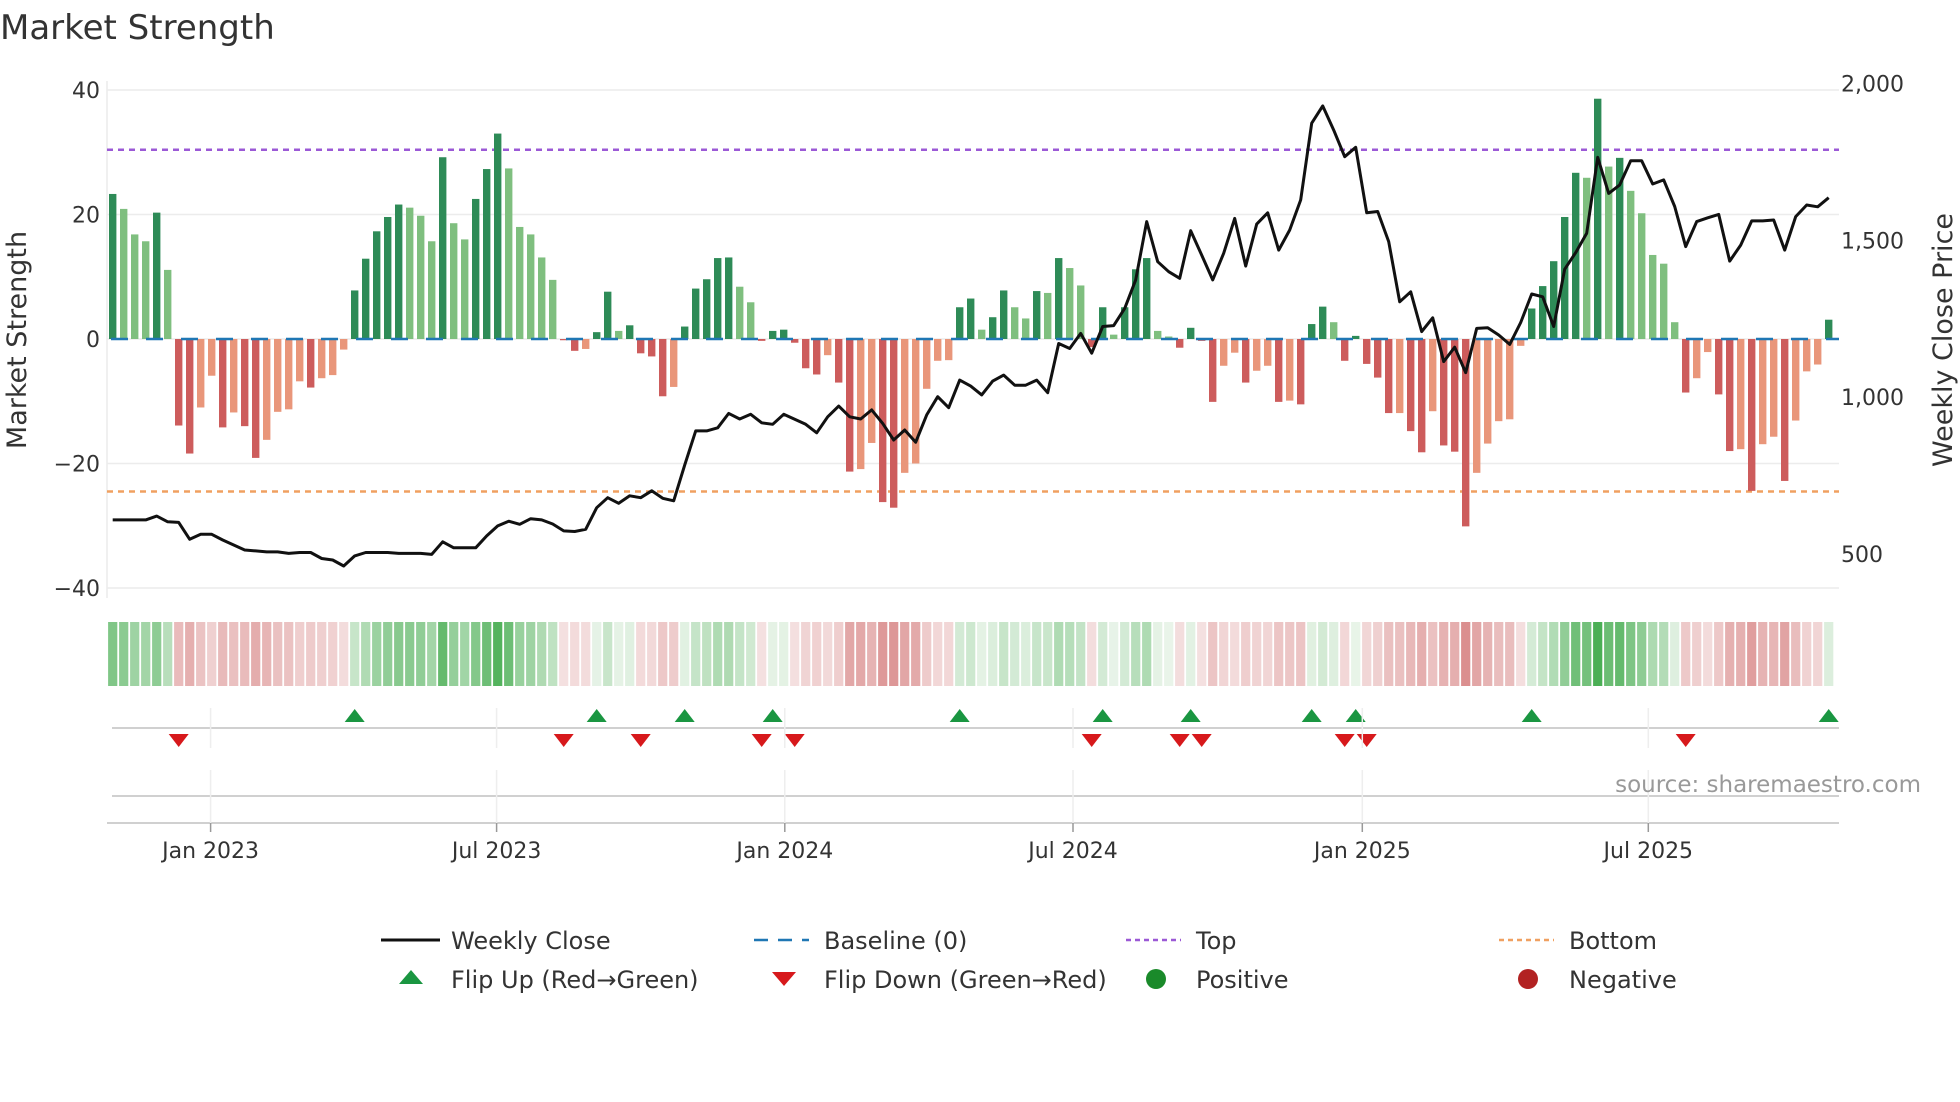 The height and width of the screenshot is (1102, 1960). I want to click on x-tick-label: Jan 2023, so click(209, 851).